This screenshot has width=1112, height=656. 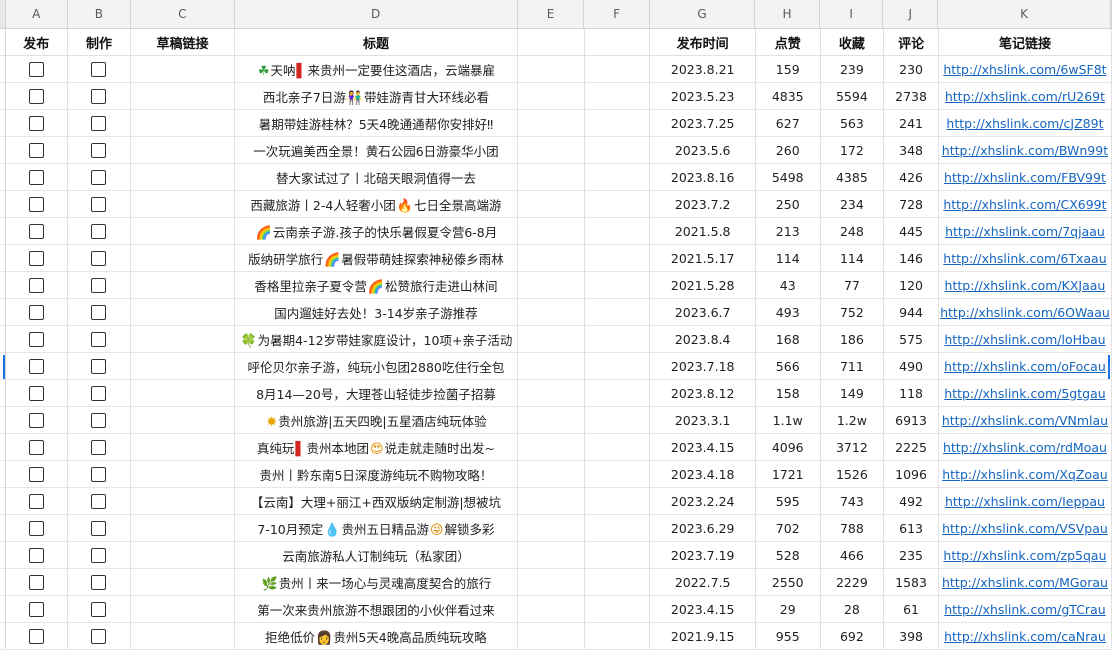 What do you see at coordinates (377, 474) in the screenshot?
I see `title-cell: 贵州丨黔东南5日深度游纯玩不购物攻略！` at bounding box center [377, 474].